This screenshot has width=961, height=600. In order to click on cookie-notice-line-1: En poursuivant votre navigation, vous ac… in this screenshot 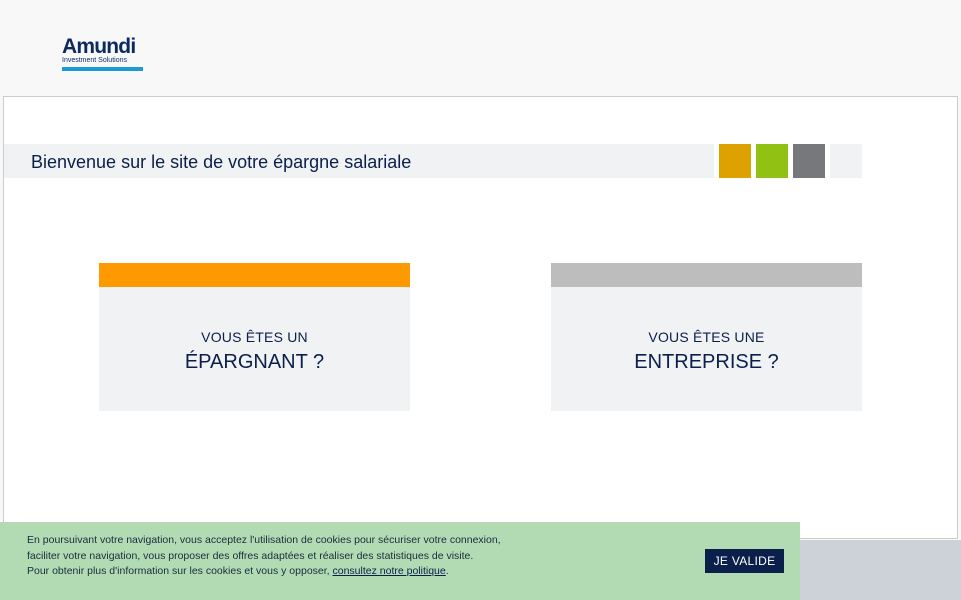, I will do `click(264, 540)`.